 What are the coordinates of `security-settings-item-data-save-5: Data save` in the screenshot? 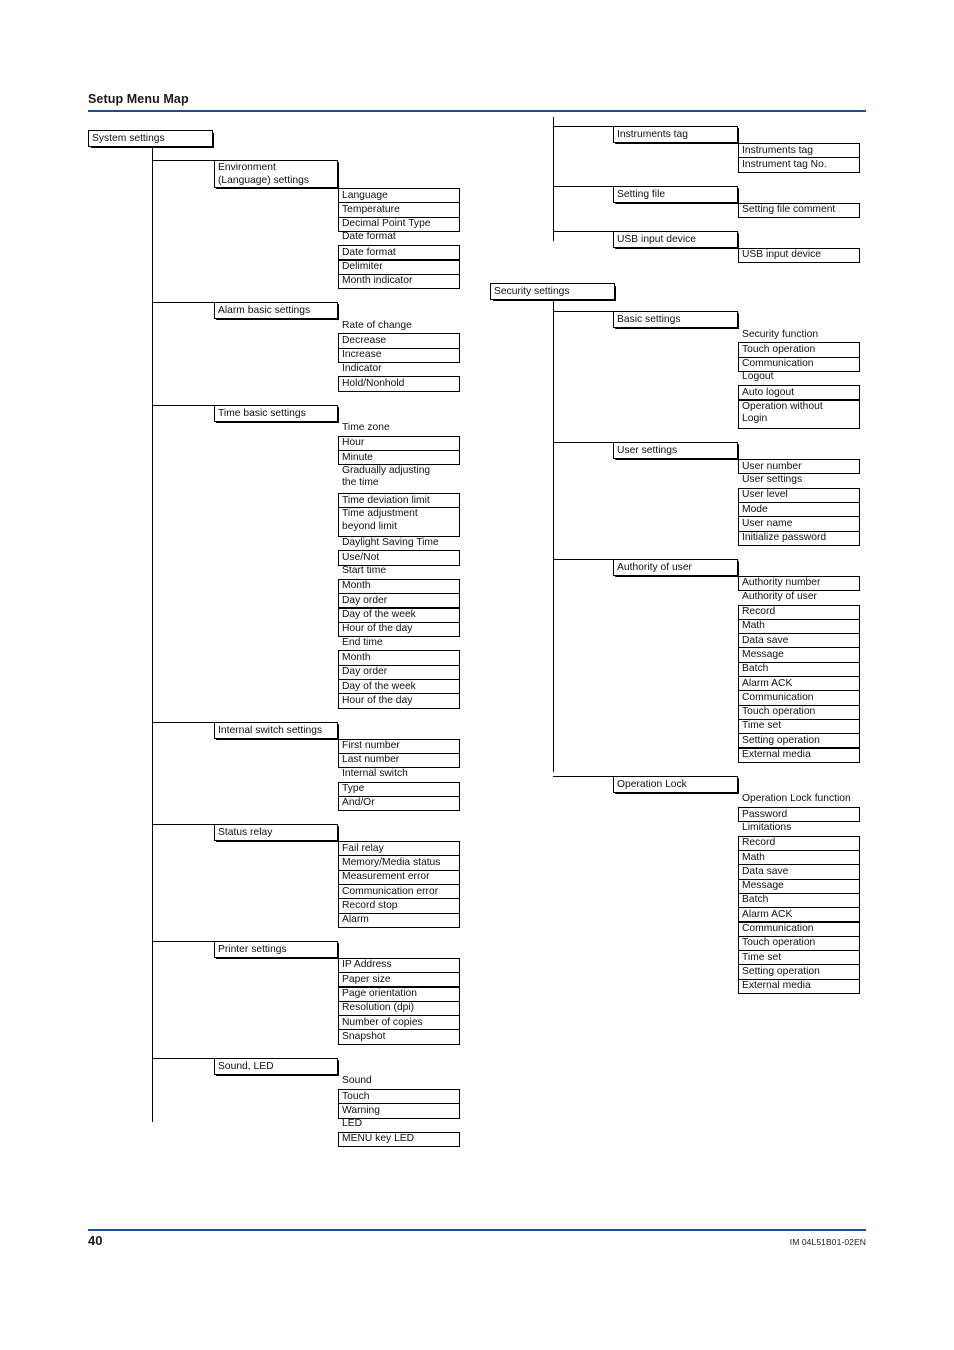 It's located at (799, 872).